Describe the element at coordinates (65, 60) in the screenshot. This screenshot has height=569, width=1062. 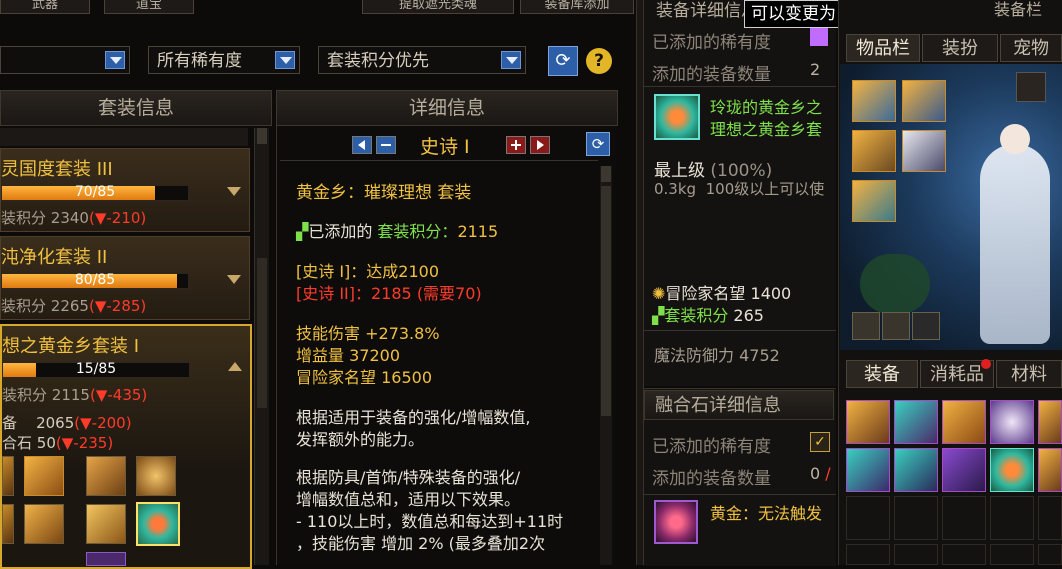
I see `category-dropdown` at that location.